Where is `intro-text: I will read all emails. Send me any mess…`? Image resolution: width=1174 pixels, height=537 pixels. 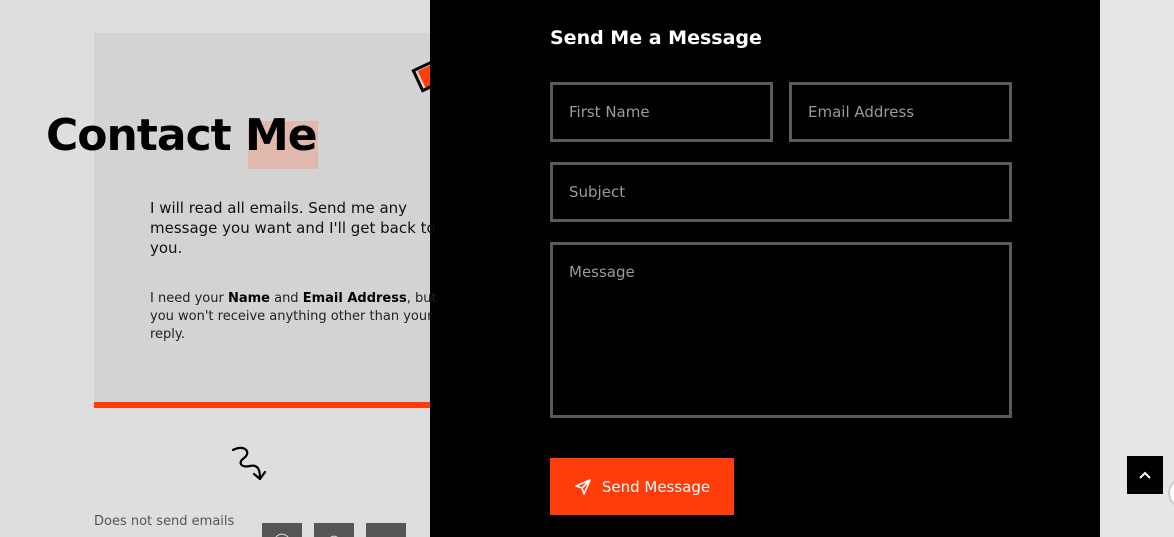
intro-text: I will read all emails. Send me any mess… is located at coordinates (293, 228).